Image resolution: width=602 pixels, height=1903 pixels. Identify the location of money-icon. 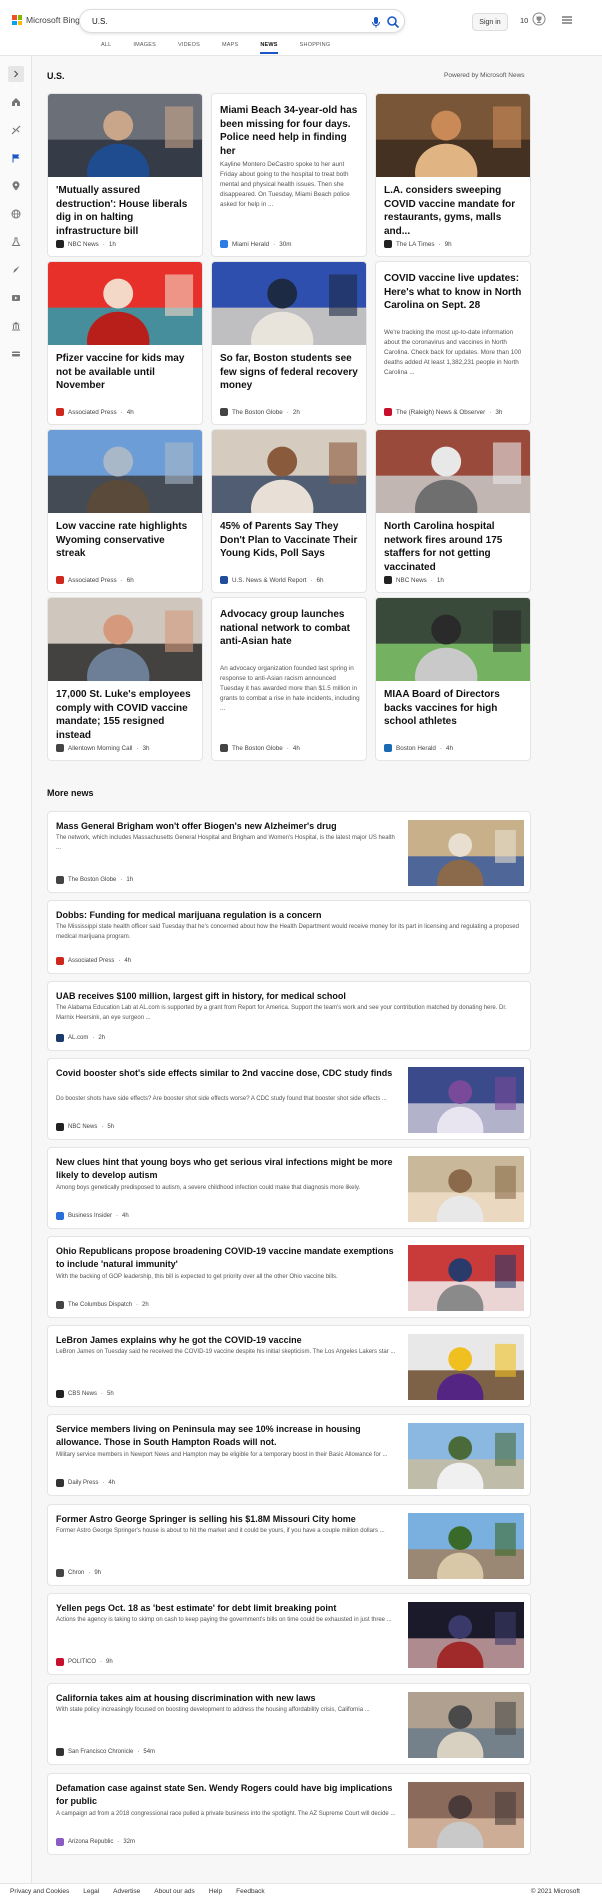
(16, 354).